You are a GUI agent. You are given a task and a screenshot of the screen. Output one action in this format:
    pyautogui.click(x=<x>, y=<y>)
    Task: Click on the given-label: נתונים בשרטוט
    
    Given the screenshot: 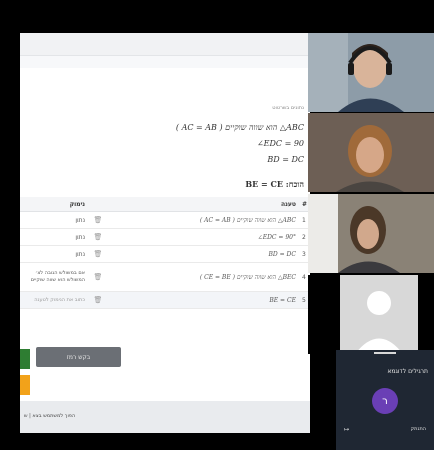 What is the action you would take?
    pyautogui.click(x=288, y=108)
    